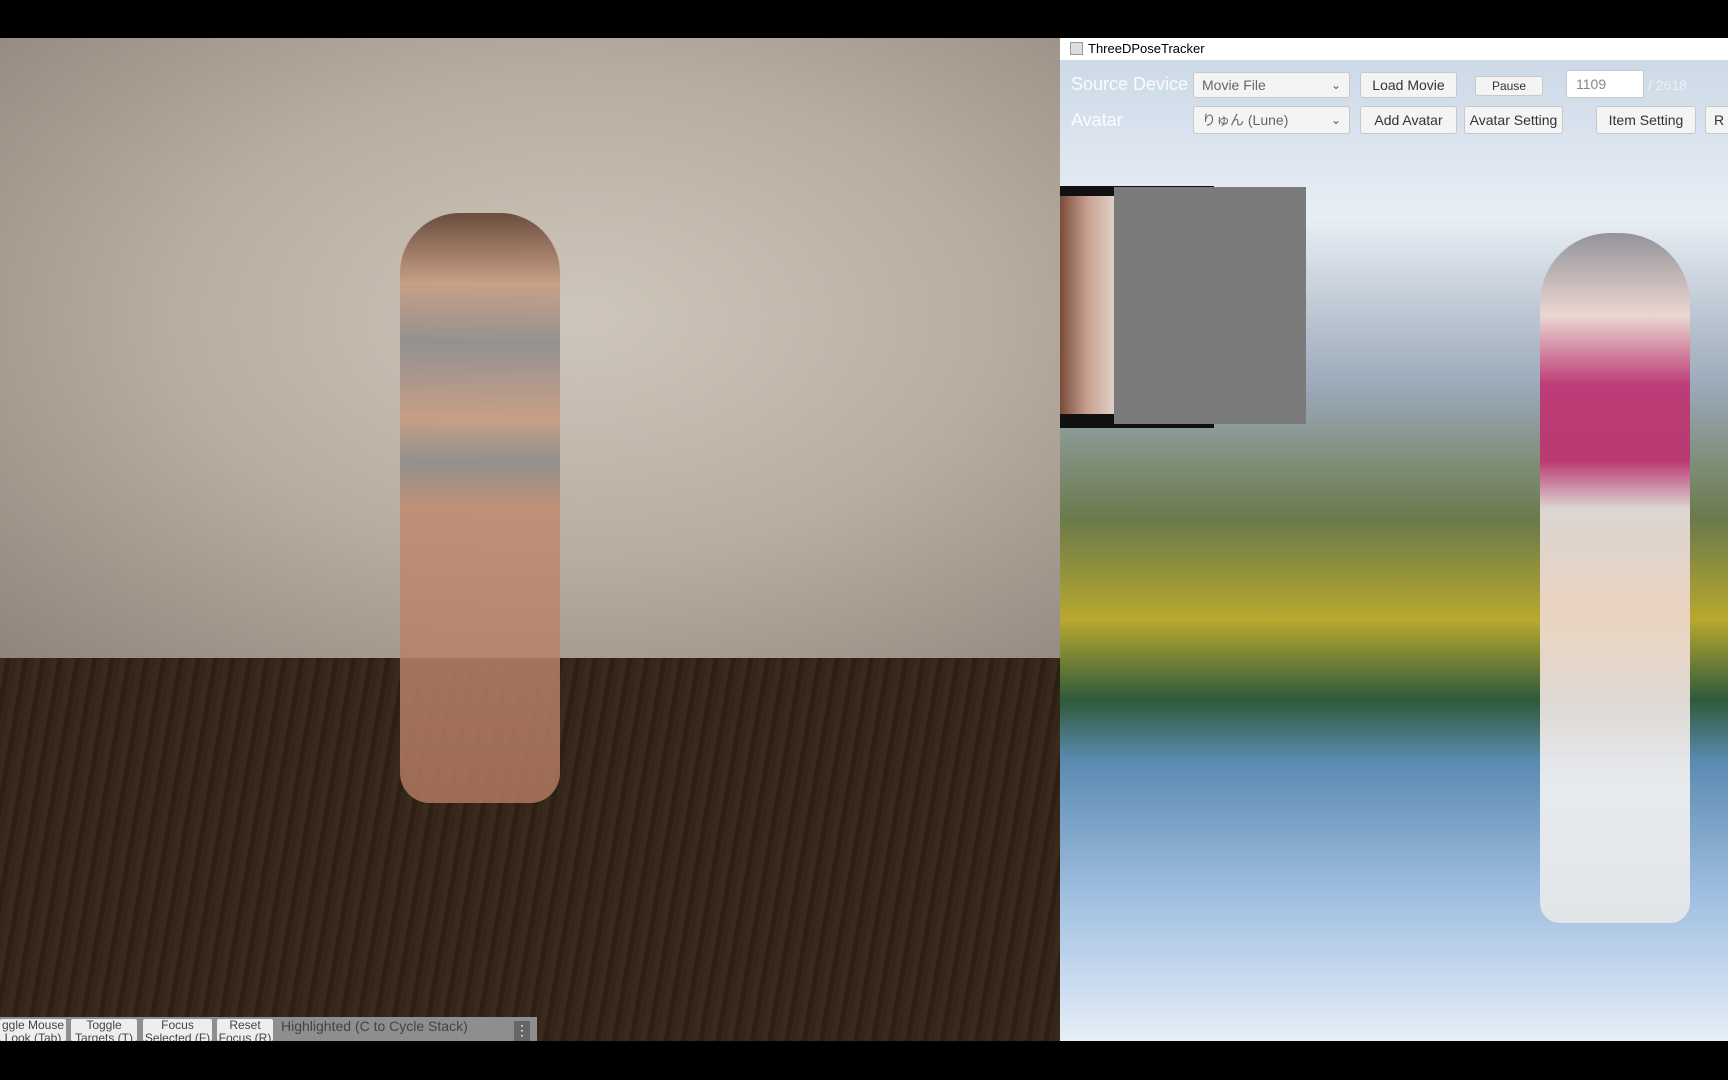 The width and height of the screenshot is (1728, 1080). What do you see at coordinates (33, 1030) in the screenshot?
I see `toggle-mouse-look-button: ggle Mouse Look (Tab)` at bounding box center [33, 1030].